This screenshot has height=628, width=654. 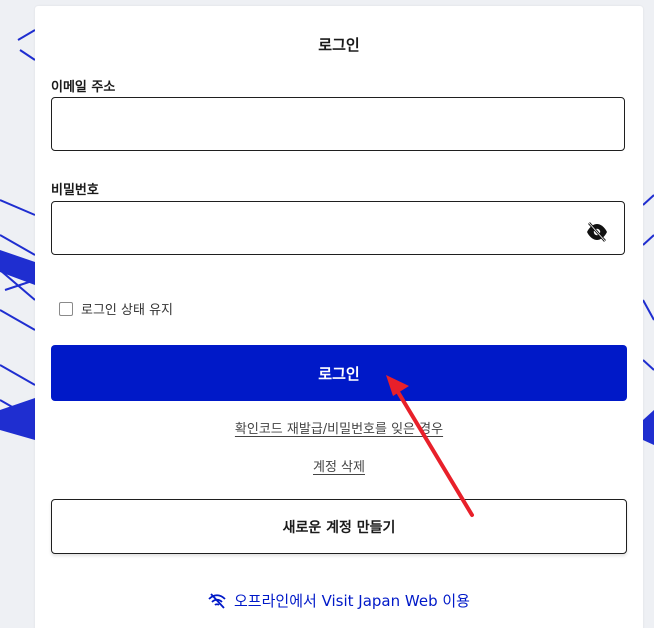 What do you see at coordinates (83, 87) in the screenshot?
I see `email-label: 이메일 주소` at bounding box center [83, 87].